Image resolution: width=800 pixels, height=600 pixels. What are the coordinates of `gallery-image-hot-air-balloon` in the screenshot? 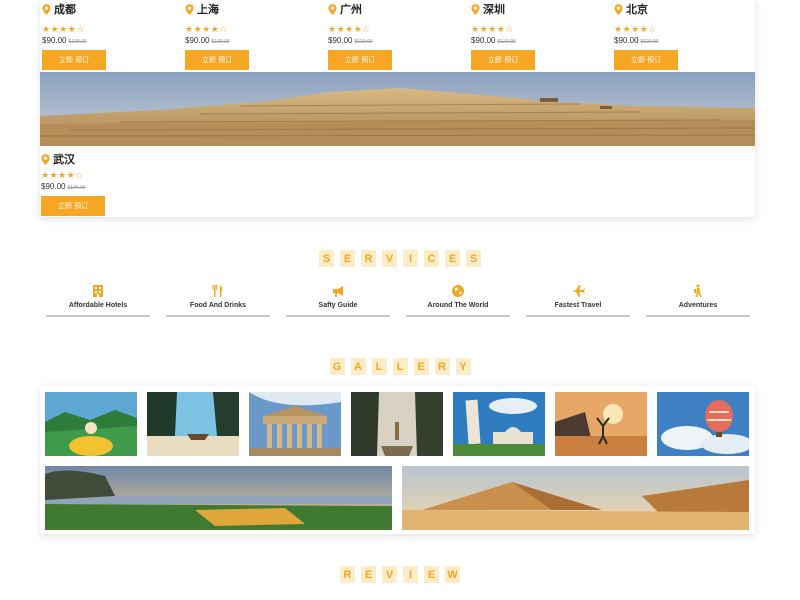 It's located at (703, 424).